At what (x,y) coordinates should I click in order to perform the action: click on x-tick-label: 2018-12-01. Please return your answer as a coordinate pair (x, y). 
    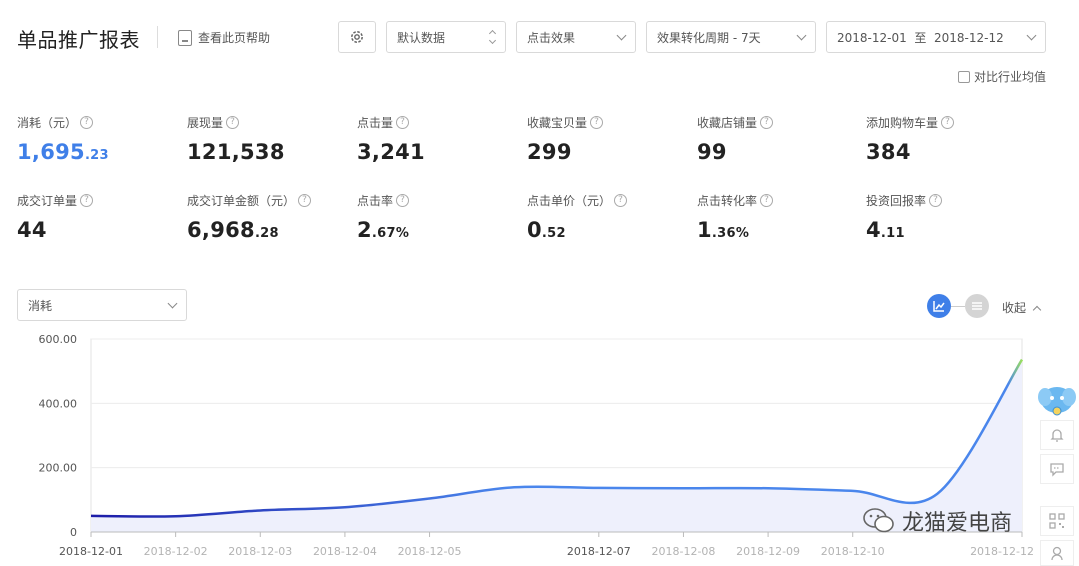
    Looking at the image, I should click on (91, 551).